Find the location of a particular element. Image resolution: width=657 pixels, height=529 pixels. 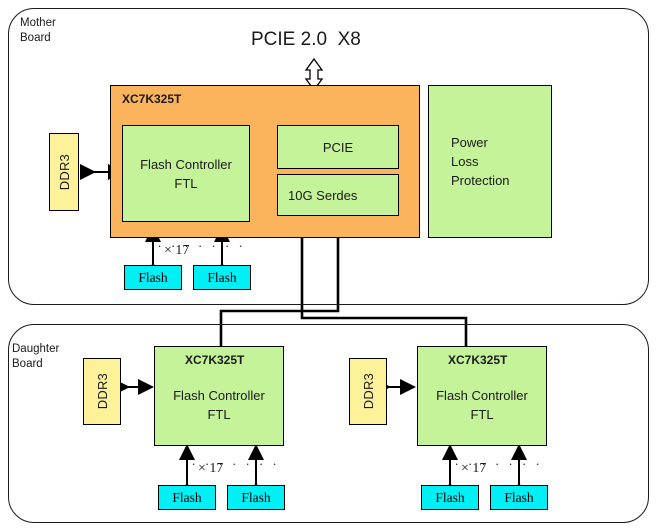

daughter-board-label: Daughter Board is located at coordinates (36, 356).